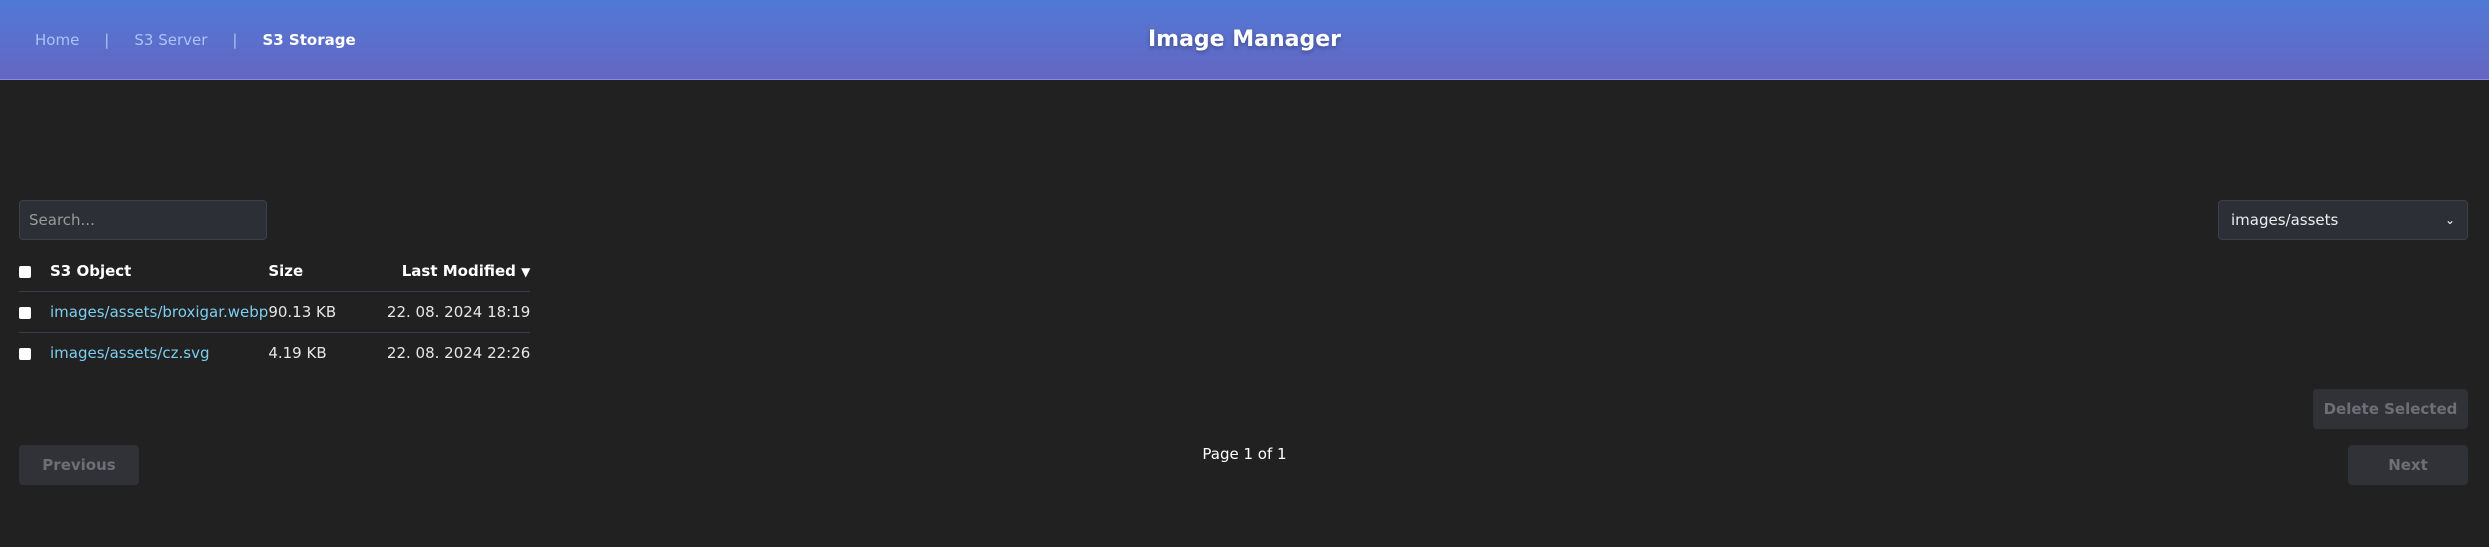 Image resolution: width=2489 pixels, height=547 pixels. I want to click on object-size: 4.19 KB, so click(317, 352).